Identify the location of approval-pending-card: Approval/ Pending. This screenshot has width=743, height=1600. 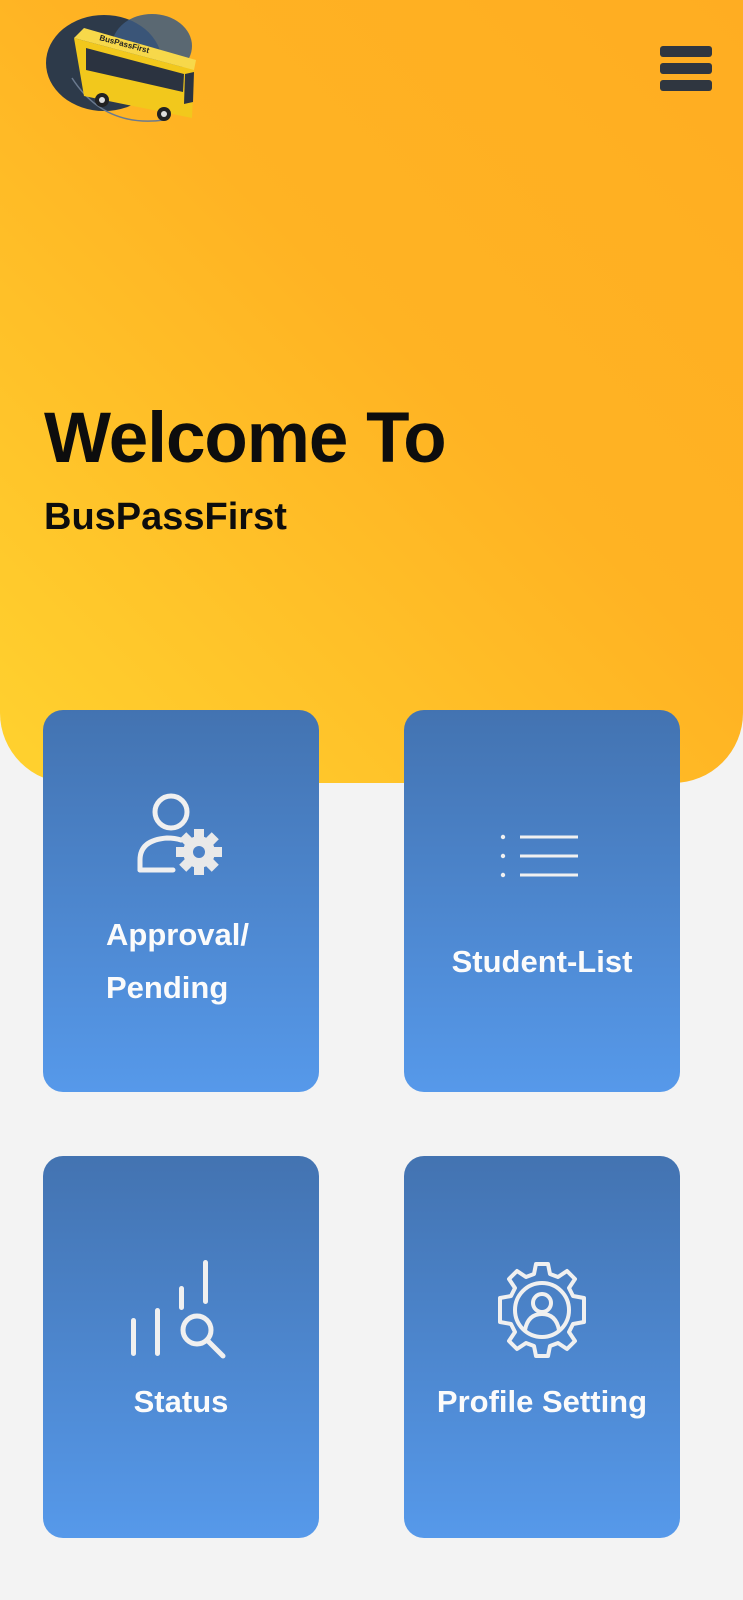
(181, 901).